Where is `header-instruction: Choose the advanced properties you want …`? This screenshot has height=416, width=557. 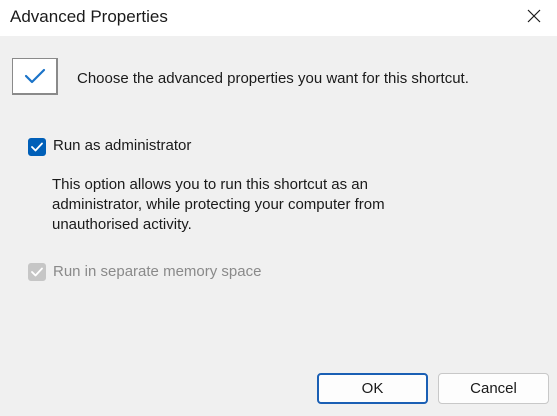 header-instruction: Choose the advanced properties you want … is located at coordinates (273, 78).